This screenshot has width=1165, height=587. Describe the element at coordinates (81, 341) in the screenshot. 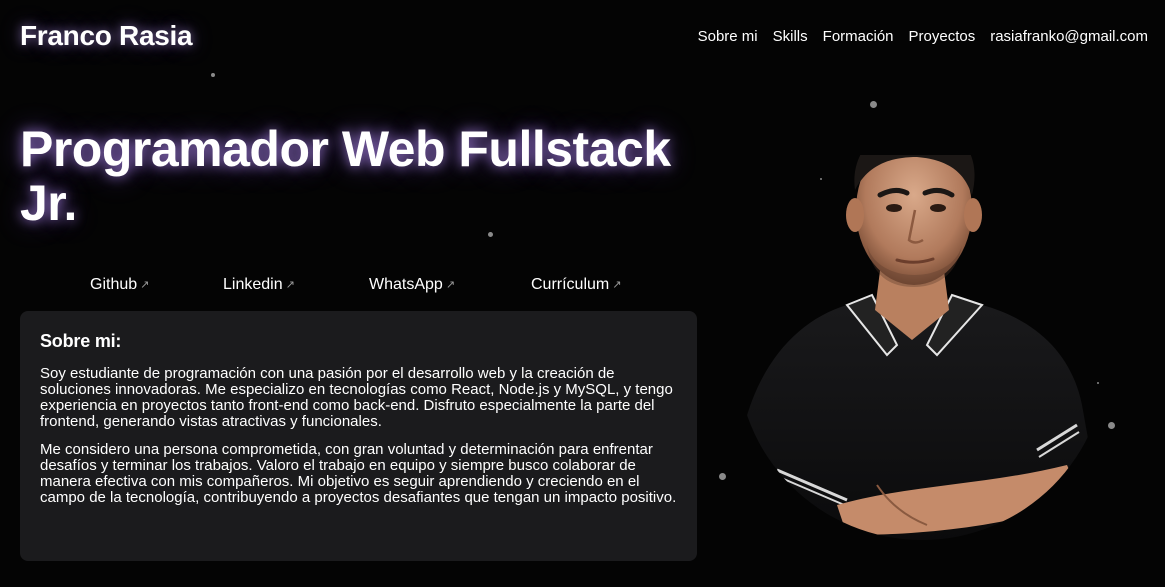

I see `about-heading: Sobre mi:` at that location.